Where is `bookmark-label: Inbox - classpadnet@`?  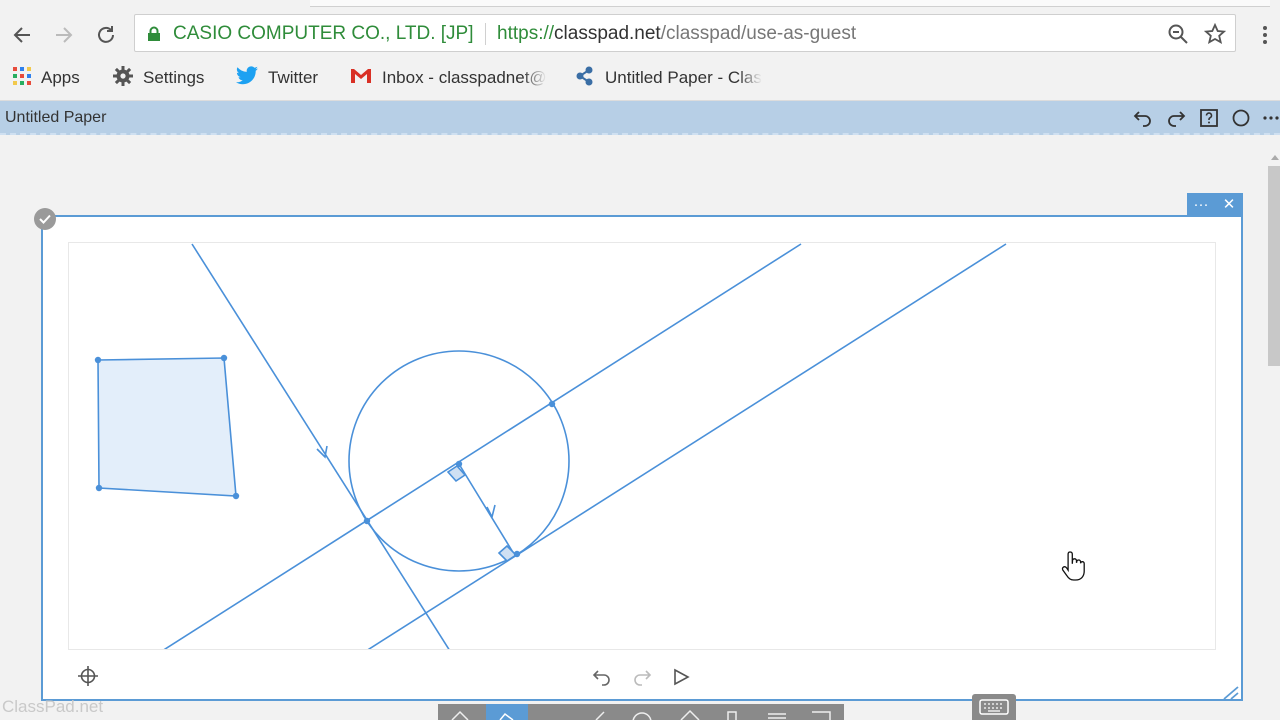
bookmark-label: Inbox - classpadnet@ is located at coordinates (464, 77).